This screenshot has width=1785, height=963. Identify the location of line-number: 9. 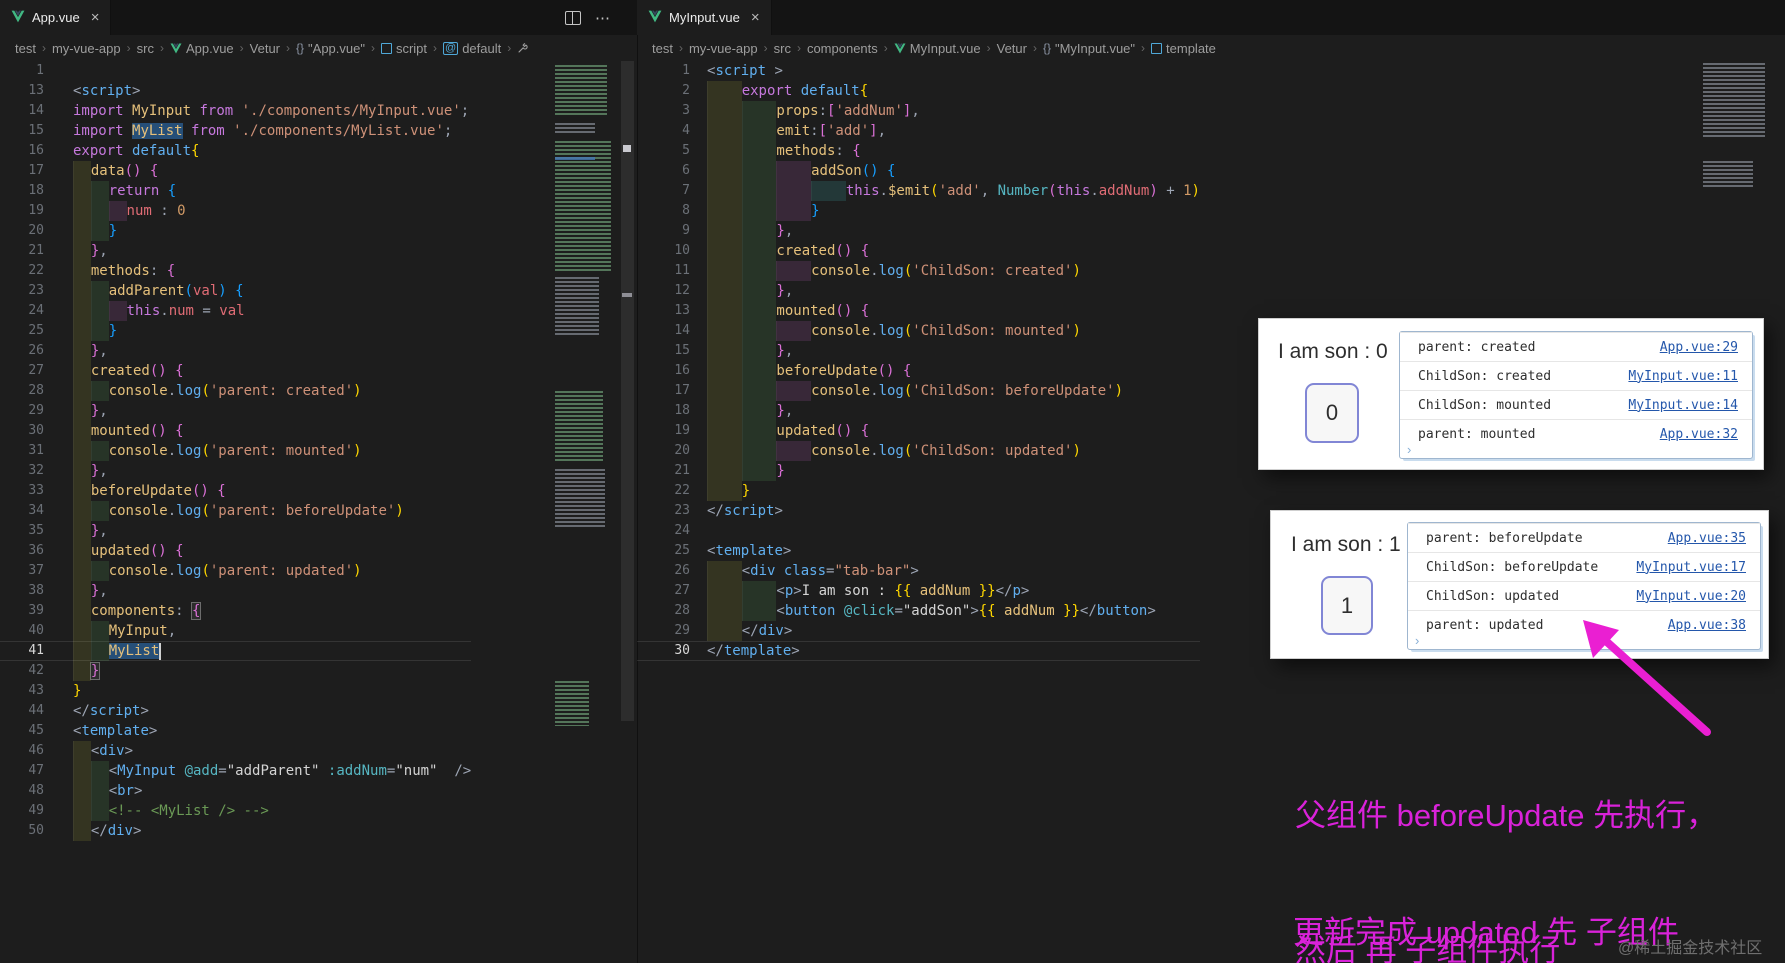
(686, 230).